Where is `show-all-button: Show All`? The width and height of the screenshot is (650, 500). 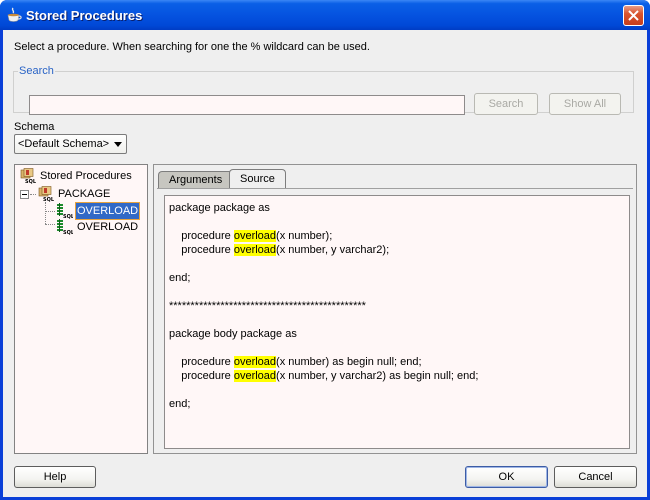 show-all-button: Show All is located at coordinates (585, 104).